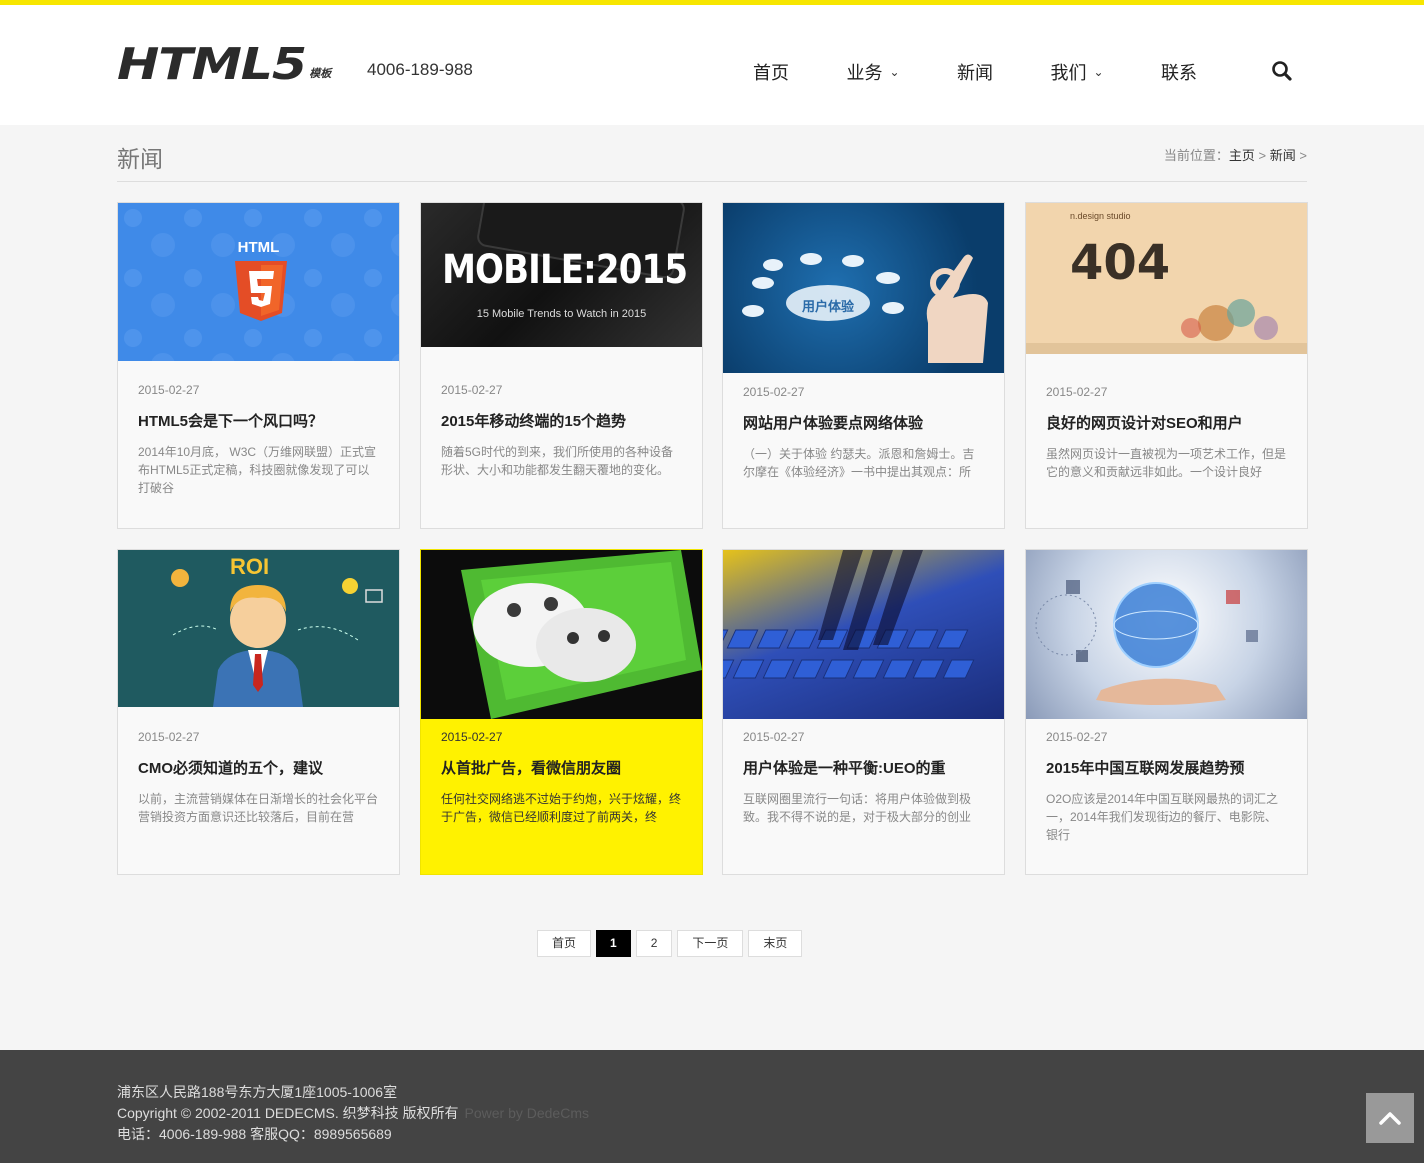 The height and width of the screenshot is (1163, 1424). I want to click on pager-page-2: 2, so click(654, 943).